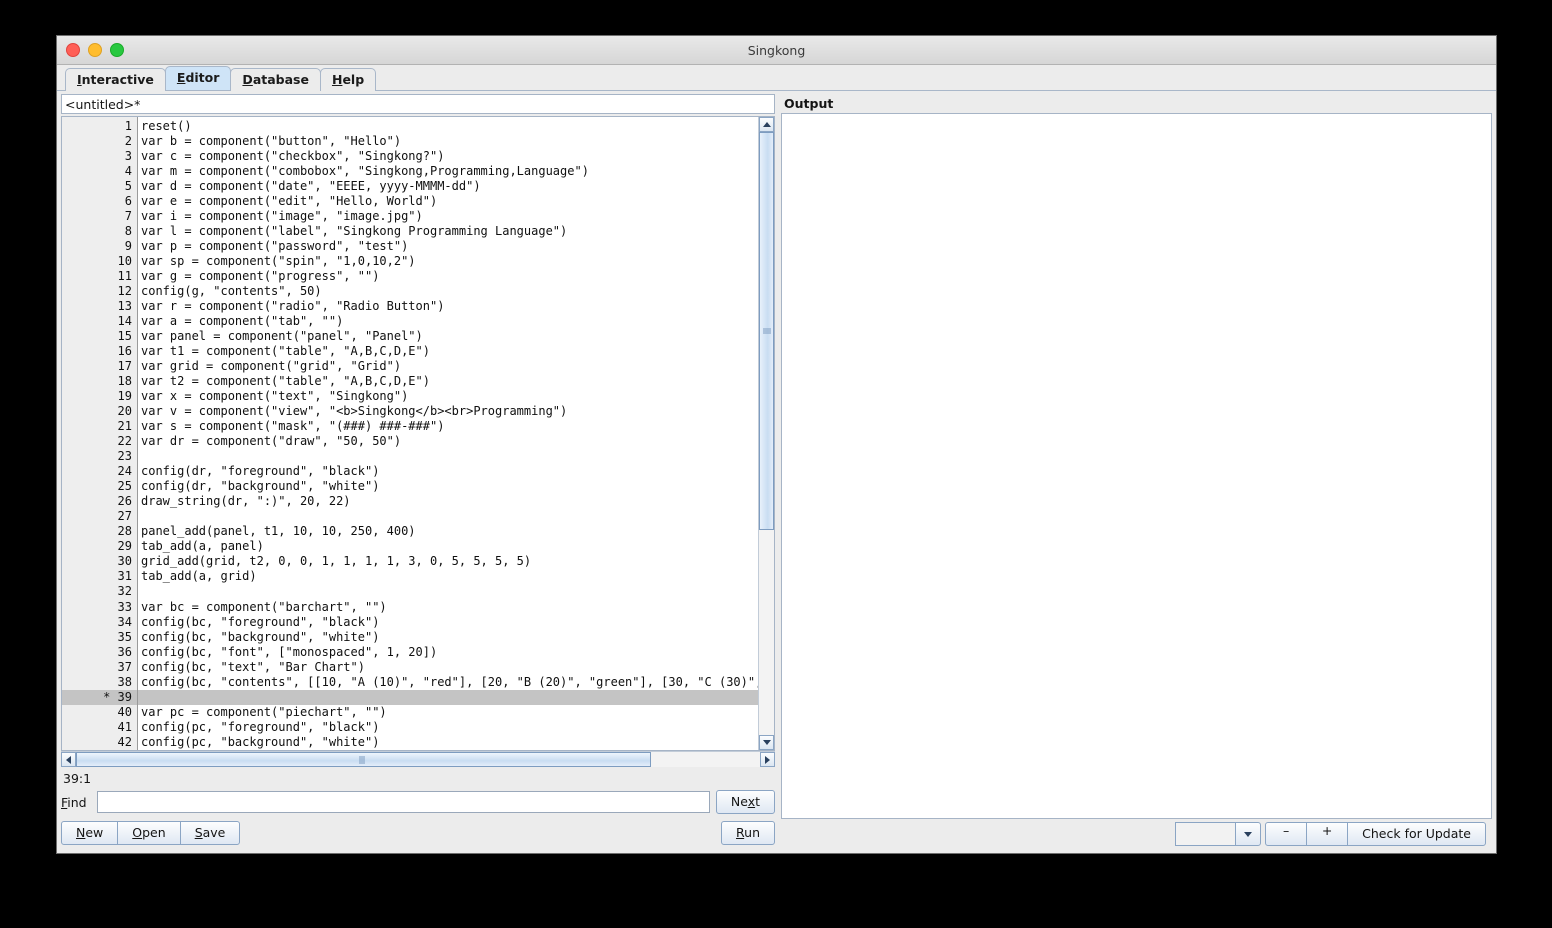 Image resolution: width=1552 pixels, height=928 pixels. I want to click on scroll-right-icon, so click(767, 759).